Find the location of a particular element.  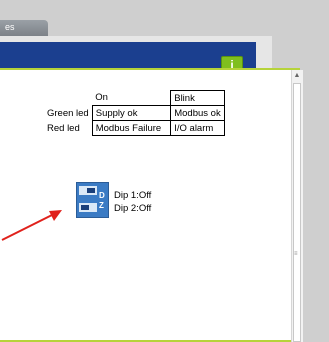

svg-text: D is located at coordinates (102, 195).